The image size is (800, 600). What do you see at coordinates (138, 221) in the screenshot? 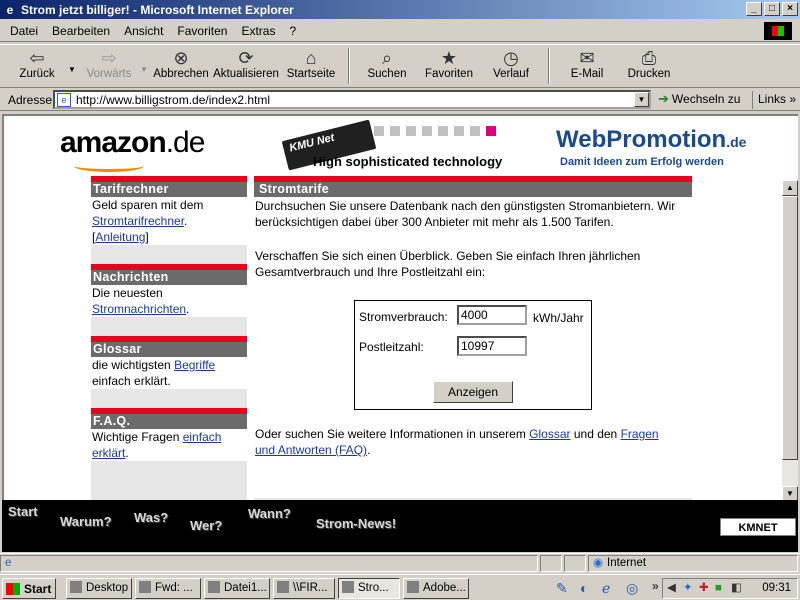
I see `link-stromtarifrechner: Stromtarifrechner` at bounding box center [138, 221].